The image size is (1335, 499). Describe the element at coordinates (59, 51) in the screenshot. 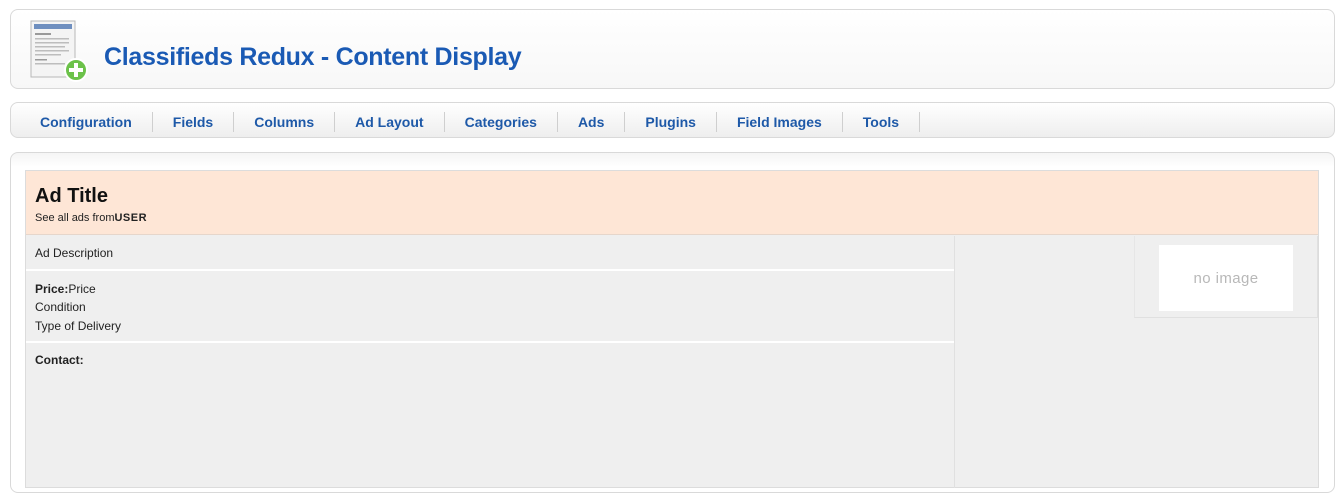

I see `document-add-icon` at that location.